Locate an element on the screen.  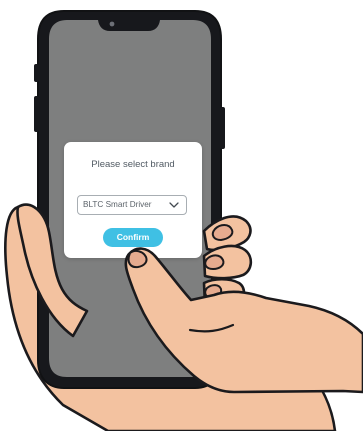
finger-nail-second is located at coordinates (214, 262).